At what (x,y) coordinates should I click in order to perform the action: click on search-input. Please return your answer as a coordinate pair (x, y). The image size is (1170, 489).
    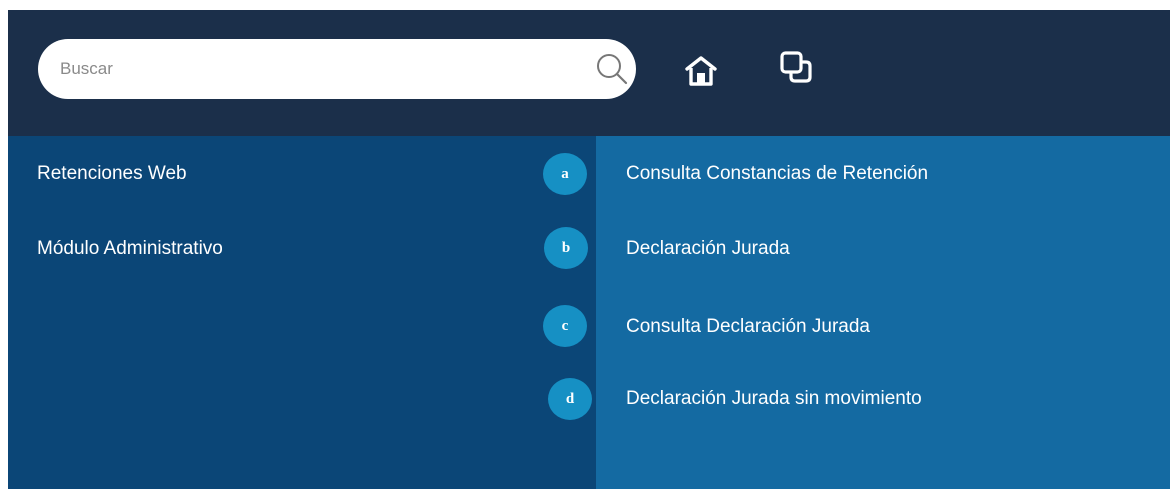
    Looking at the image, I should click on (310, 69).